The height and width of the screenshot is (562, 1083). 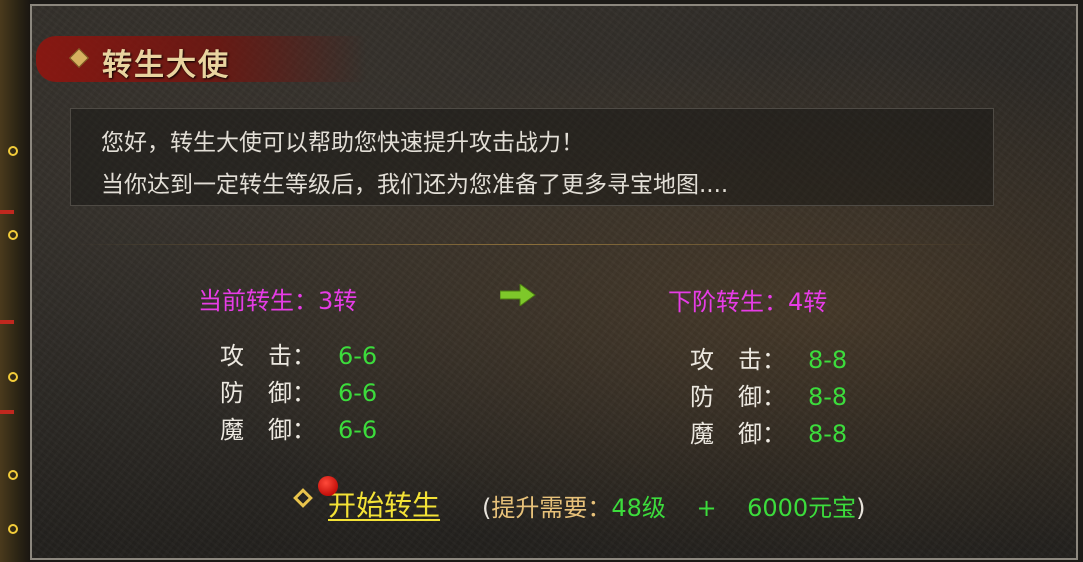 I want to click on requirement-text: (提升需要：48级 + 6000元宝), so click(x=674, y=505).